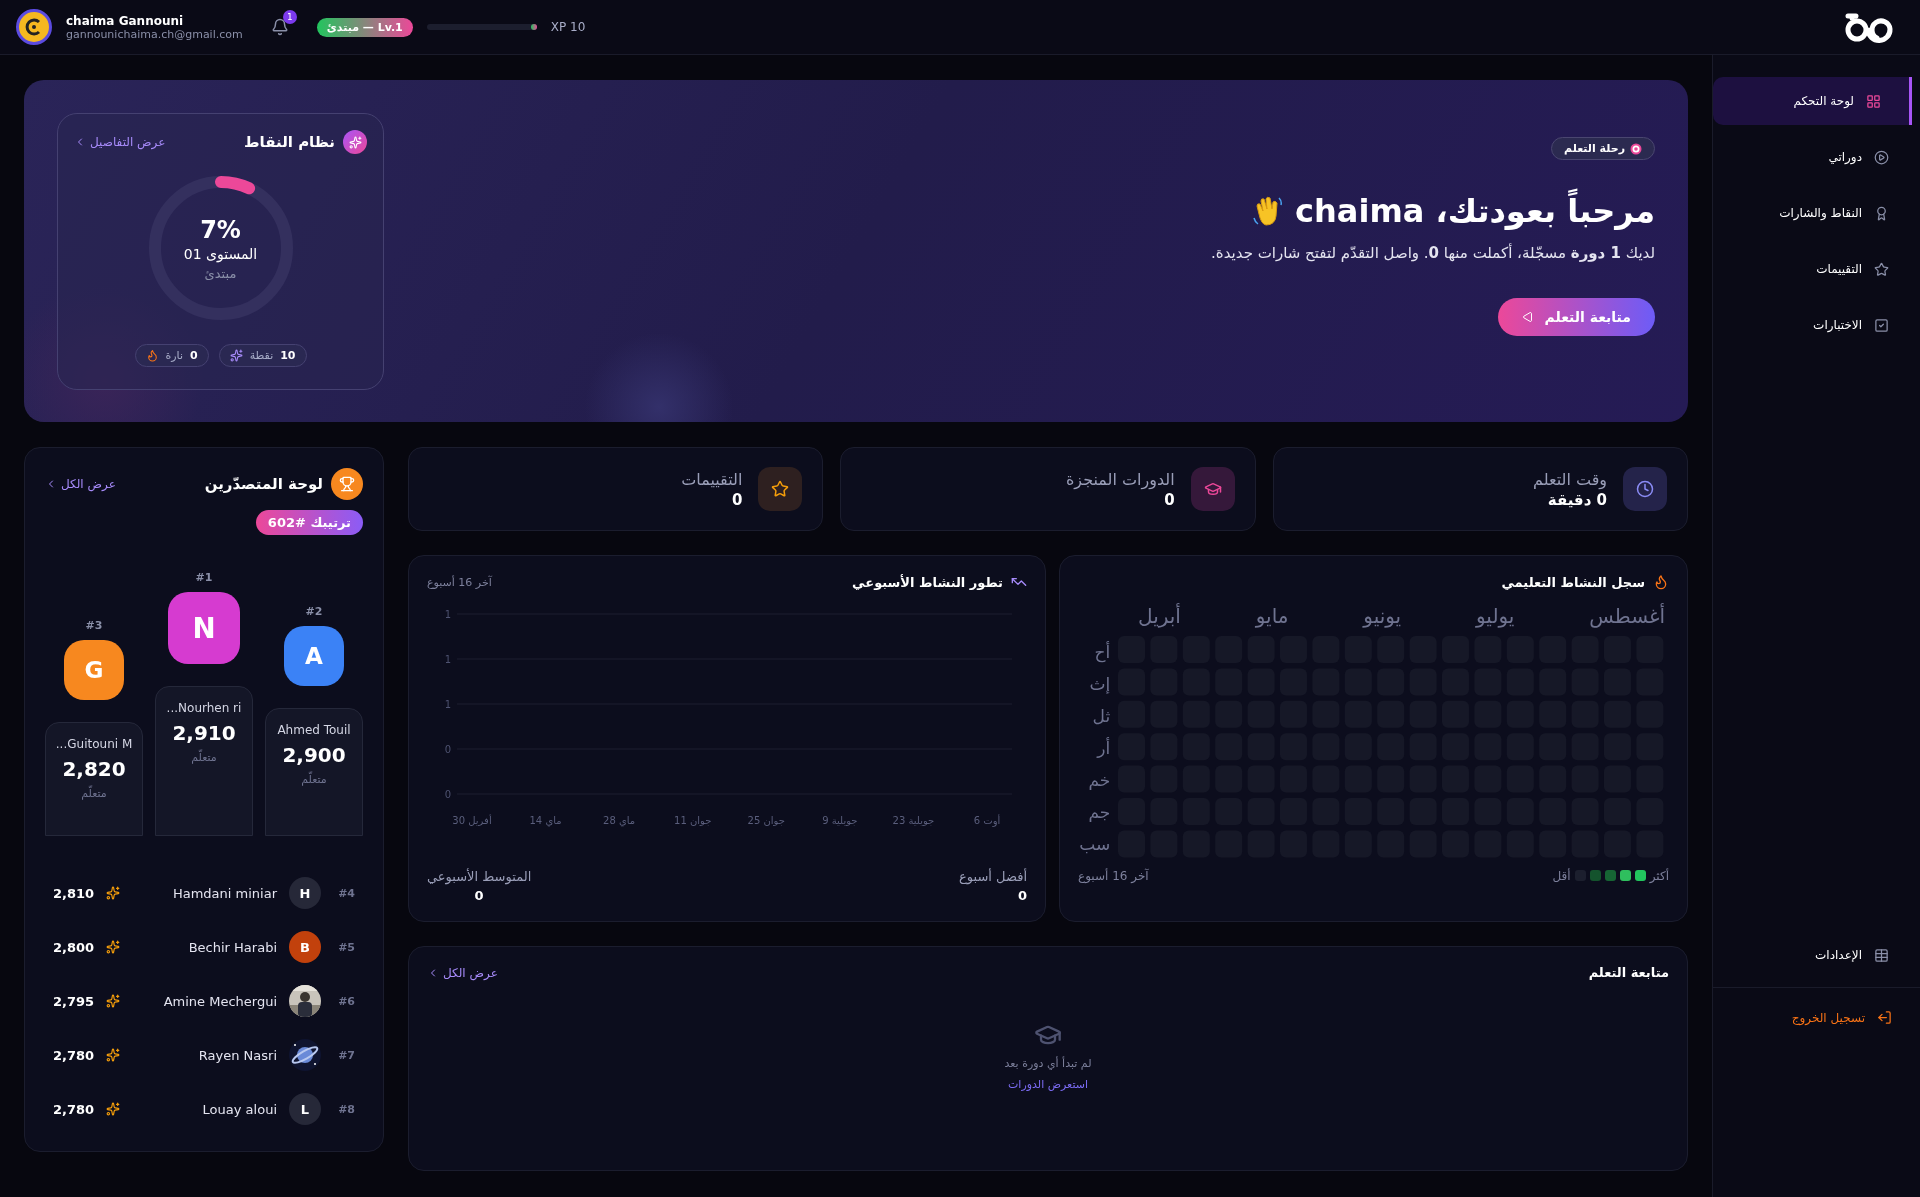 The height and width of the screenshot is (1197, 1920). Describe the element at coordinates (1095, 844) in the screenshot. I see `day-label: سب` at that location.